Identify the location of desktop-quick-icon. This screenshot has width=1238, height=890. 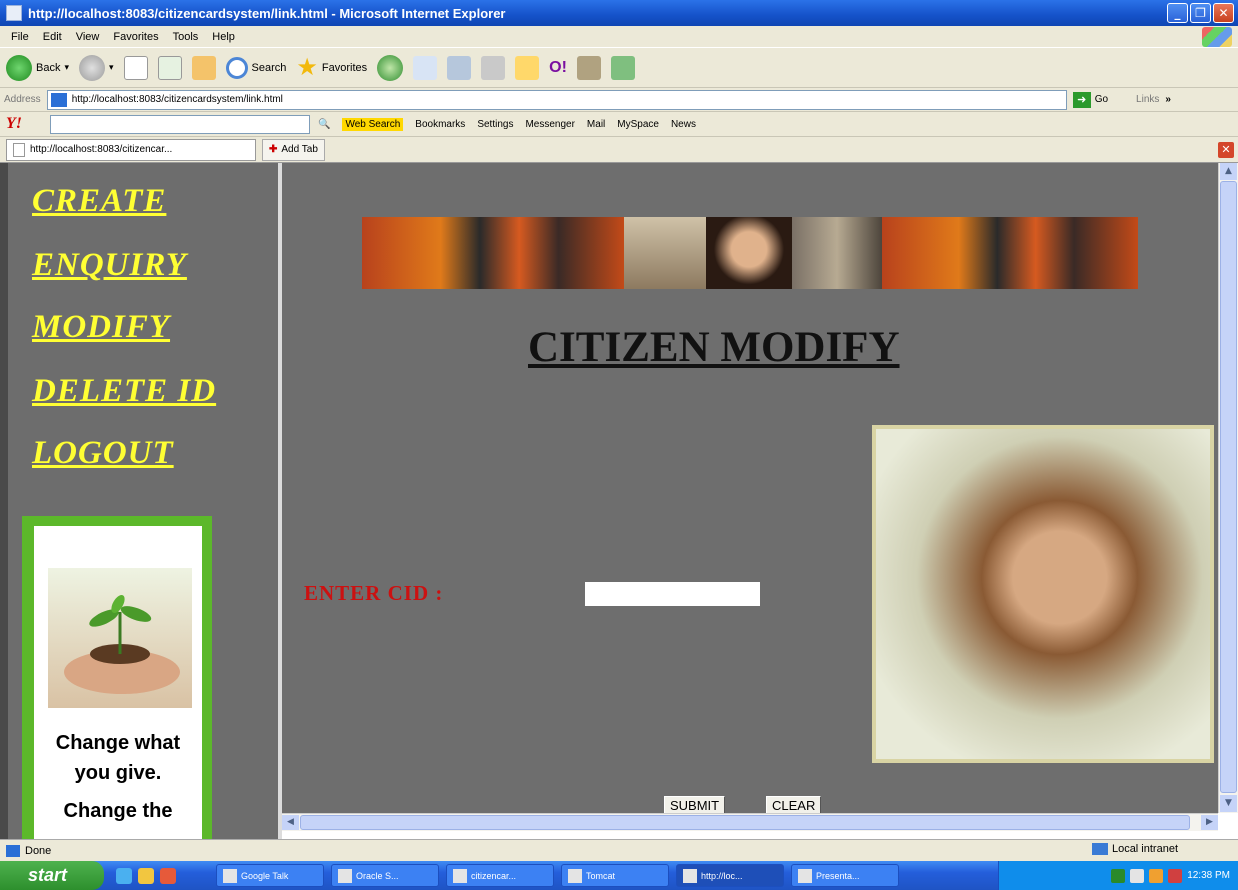
(168, 875).